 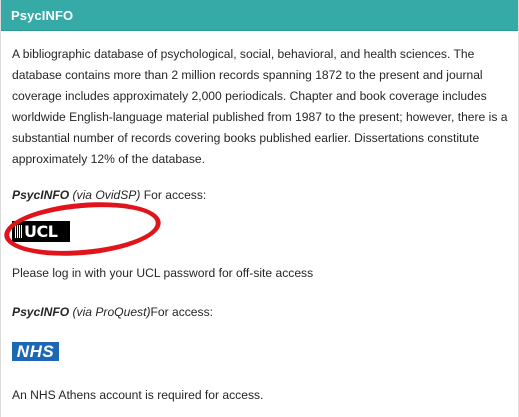 I want to click on ovid-access-label: For access:, so click(x=173, y=195).